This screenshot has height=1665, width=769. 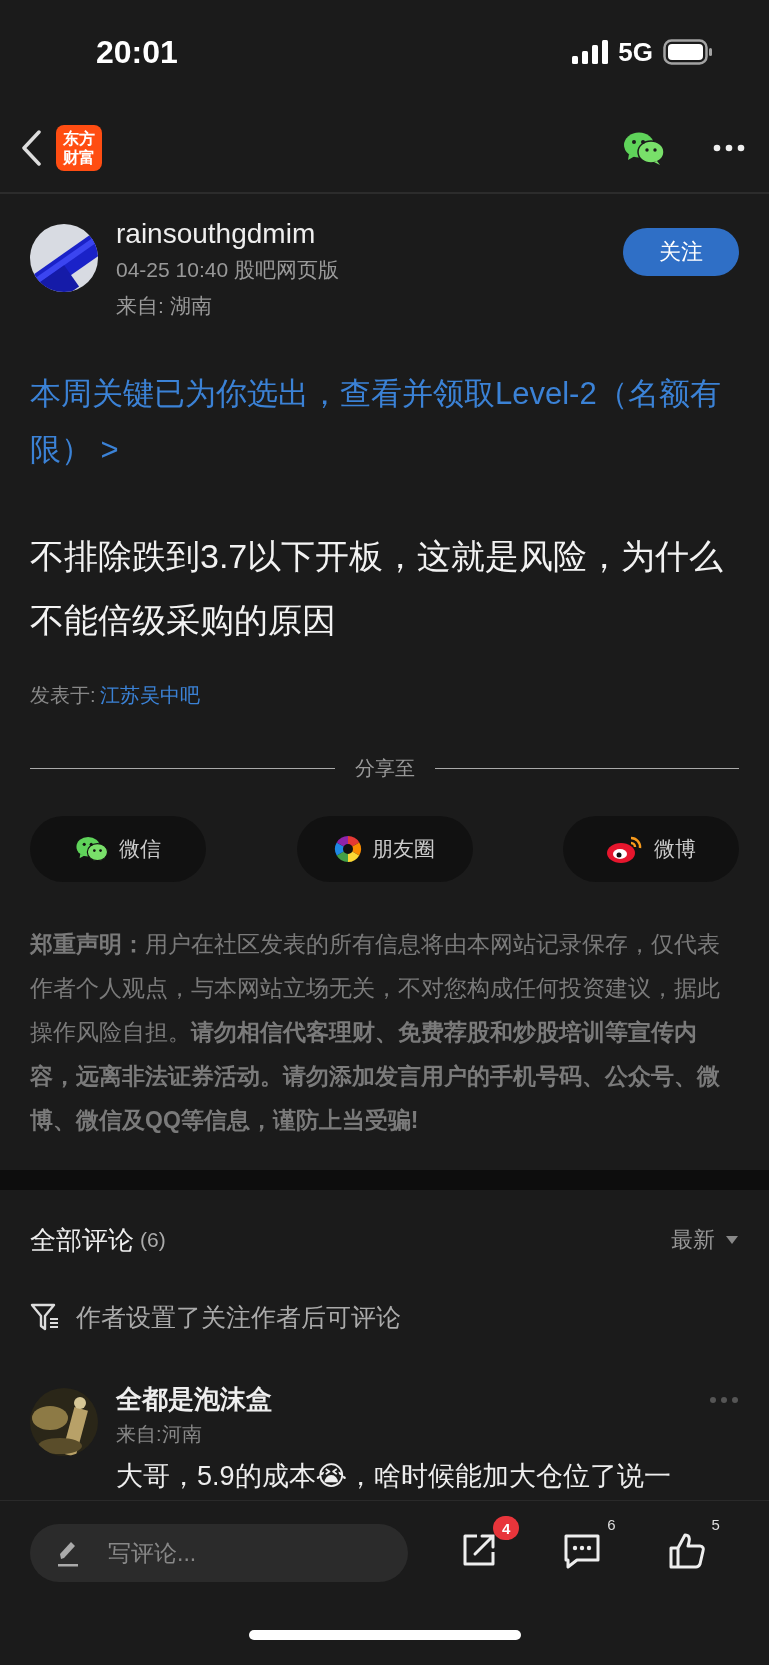 What do you see at coordinates (651, 849) in the screenshot?
I see `share-button: 微博` at bounding box center [651, 849].